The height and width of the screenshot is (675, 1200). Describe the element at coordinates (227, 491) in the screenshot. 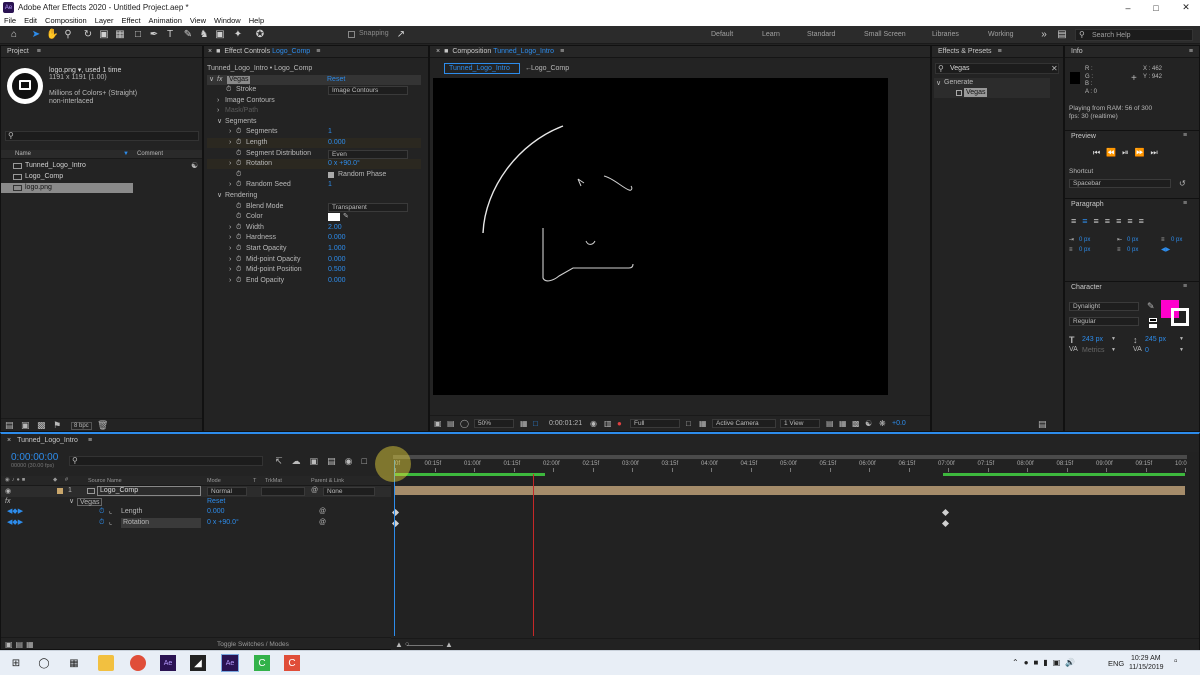

I see `layer-mode-dropdown: Normal` at that location.